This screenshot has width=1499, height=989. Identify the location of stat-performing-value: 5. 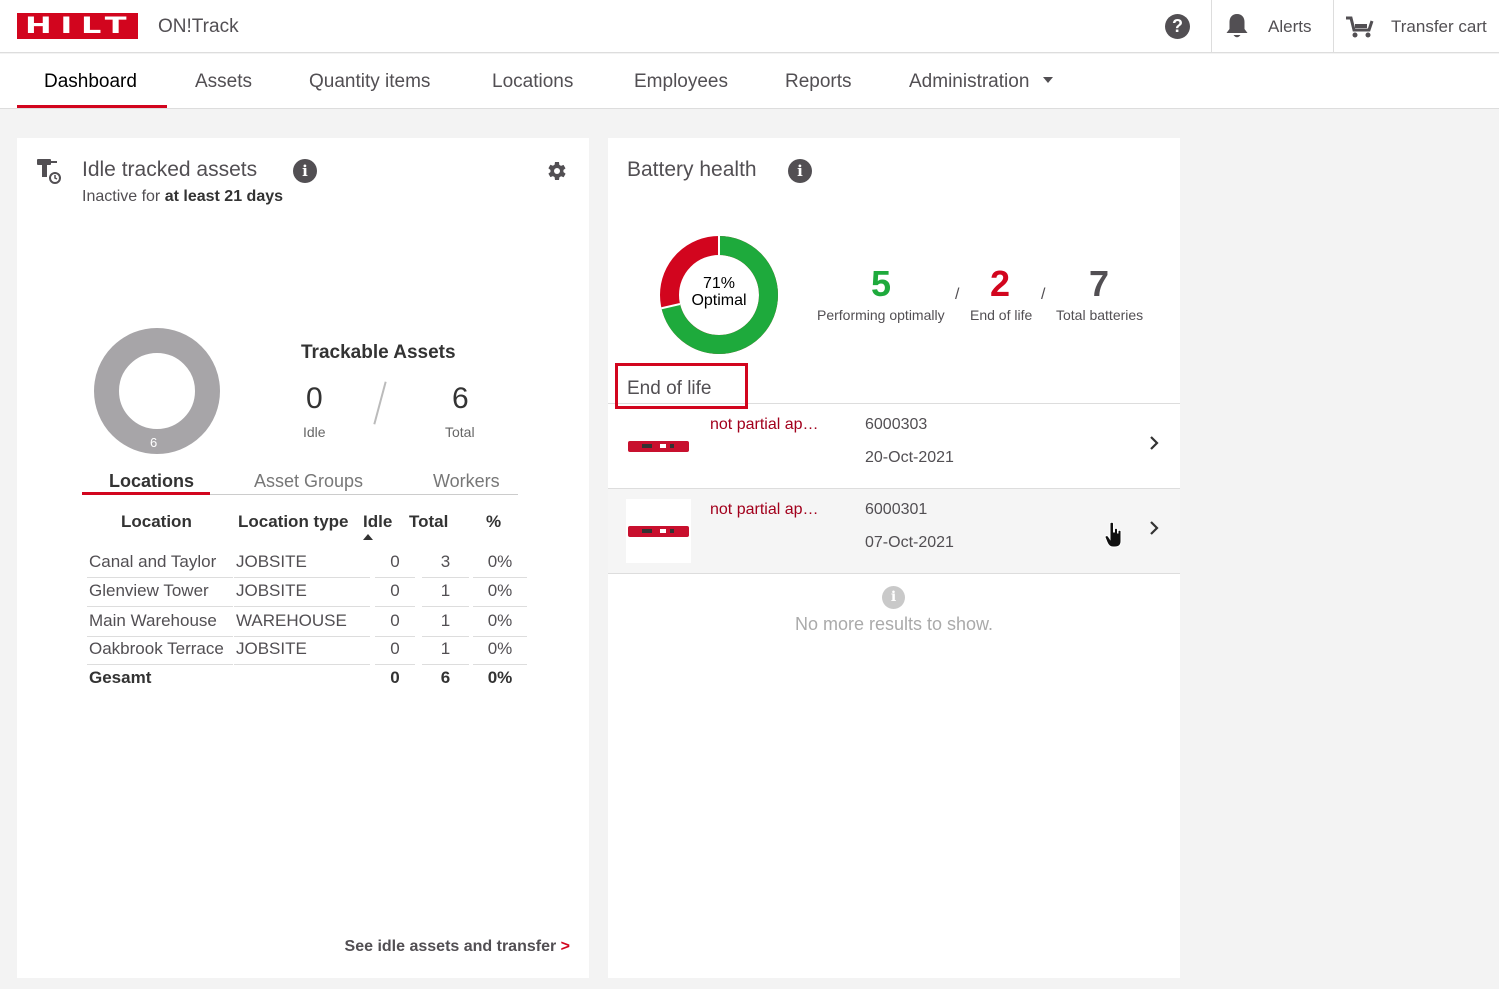
(881, 283).